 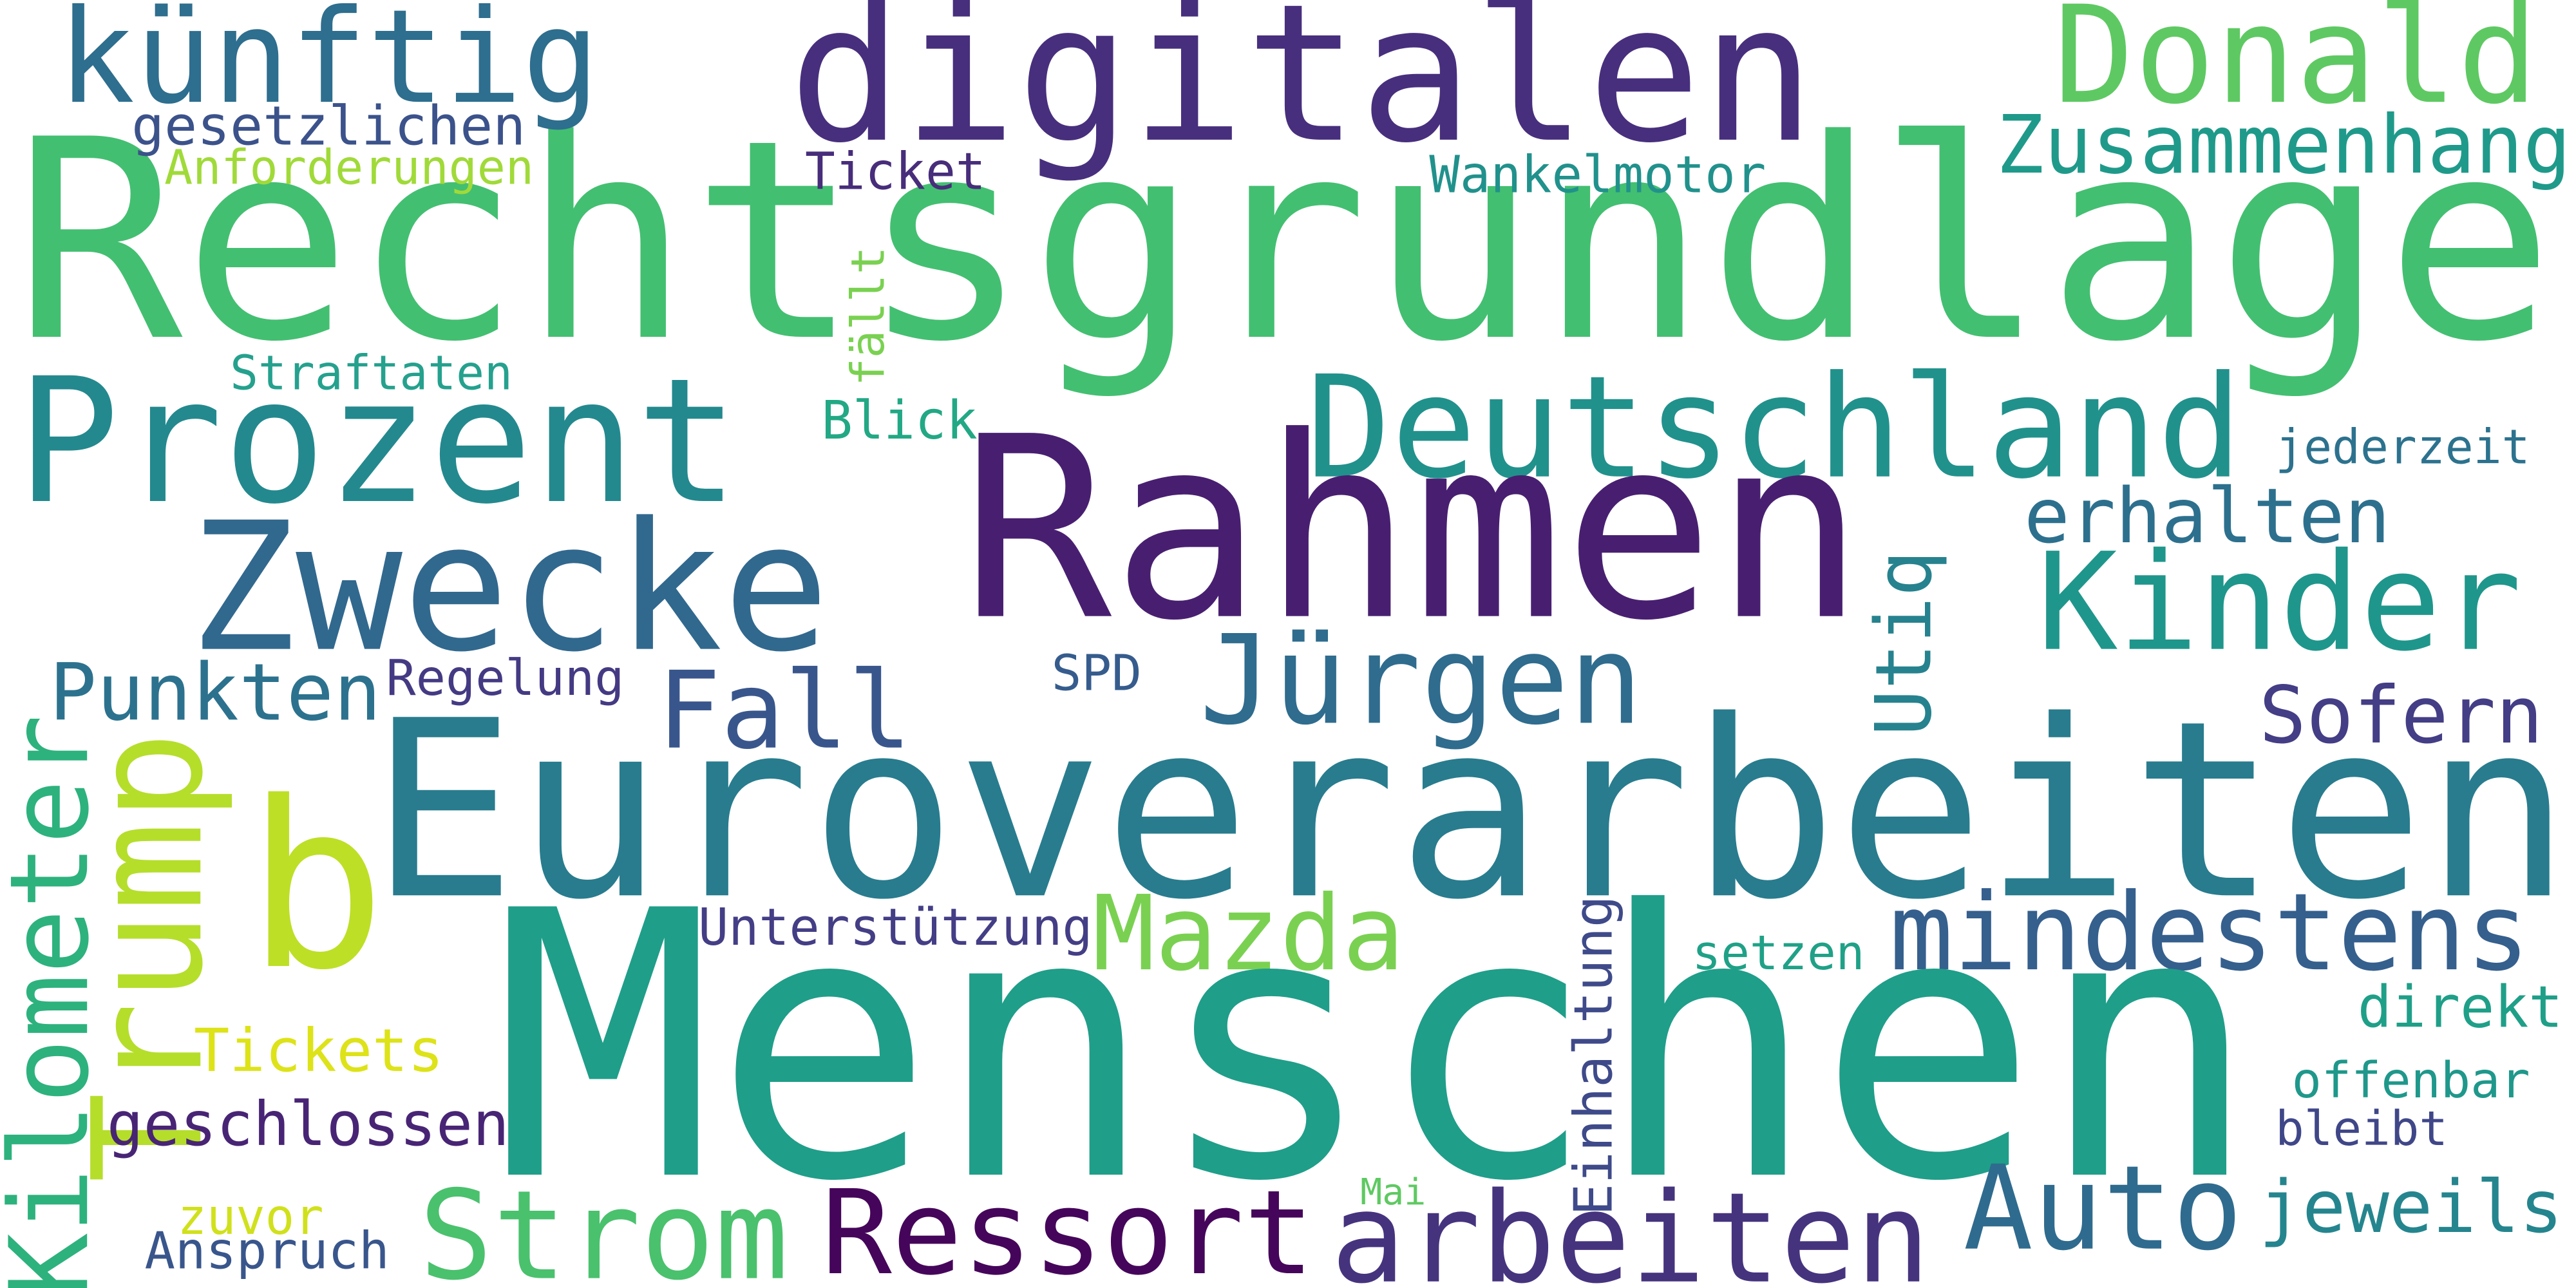 I want to click on word: direkt, so click(x=2460, y=1008).